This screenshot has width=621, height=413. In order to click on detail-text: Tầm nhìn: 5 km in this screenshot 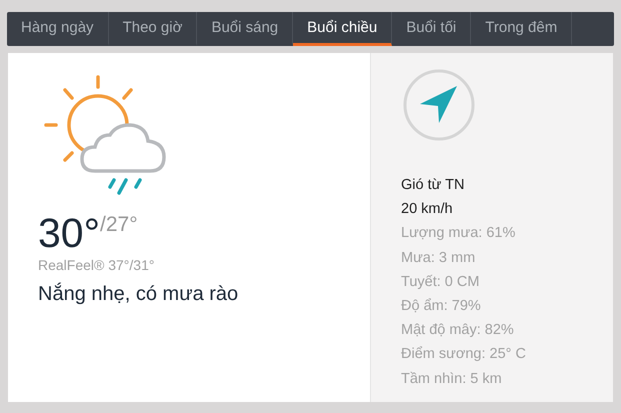, I will do `click(452, 379)`.